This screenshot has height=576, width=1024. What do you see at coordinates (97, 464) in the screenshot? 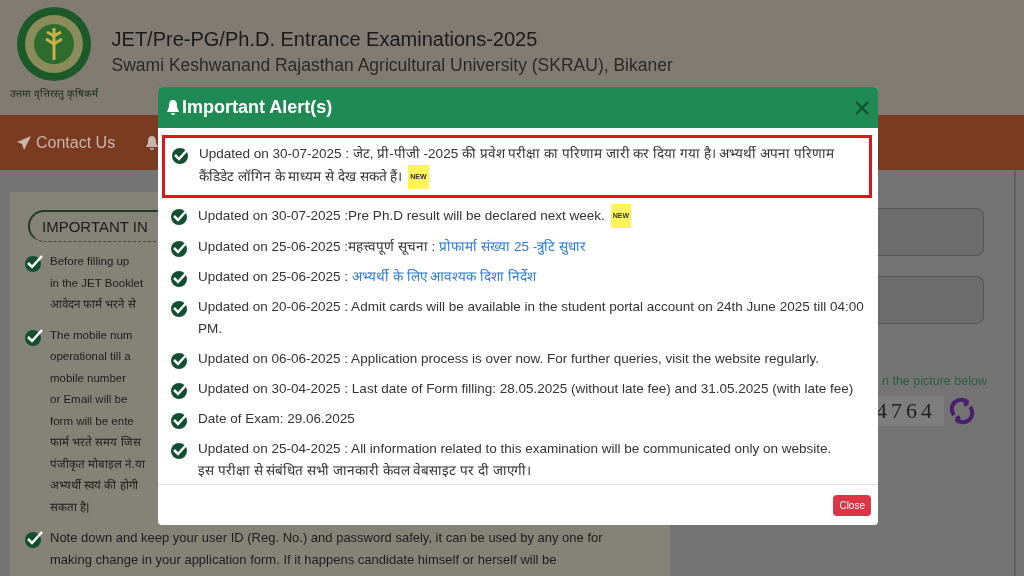
I see `info-text-line: पंजीकृत मोबाइल नं.या` at bounding box center [97, 464].